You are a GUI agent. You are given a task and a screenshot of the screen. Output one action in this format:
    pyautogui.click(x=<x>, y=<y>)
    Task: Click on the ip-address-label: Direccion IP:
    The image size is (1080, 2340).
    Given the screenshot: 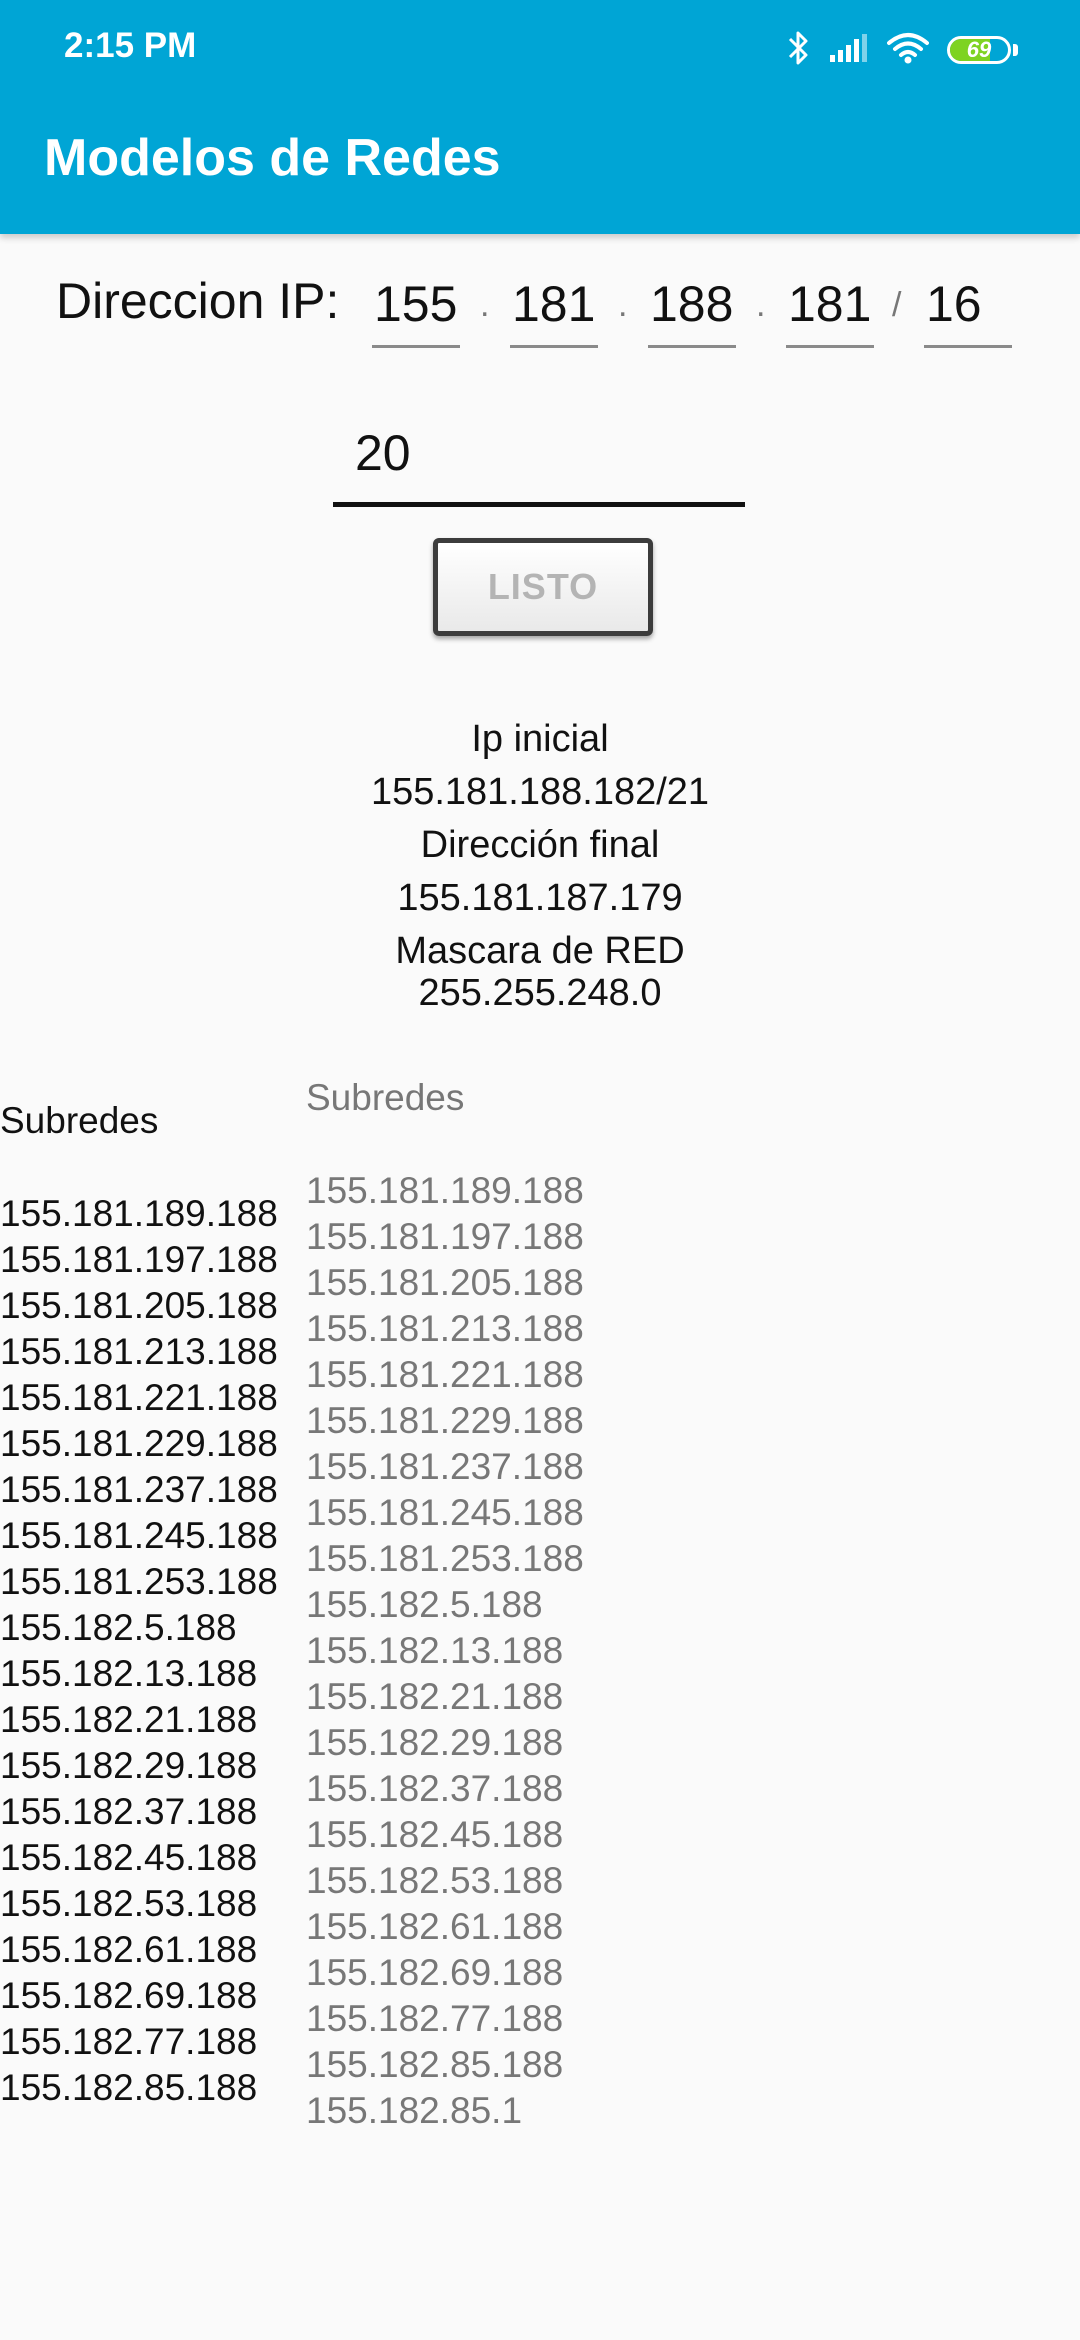 What is the action you would take?
    pyautogui.click(x=198, y=301)
    